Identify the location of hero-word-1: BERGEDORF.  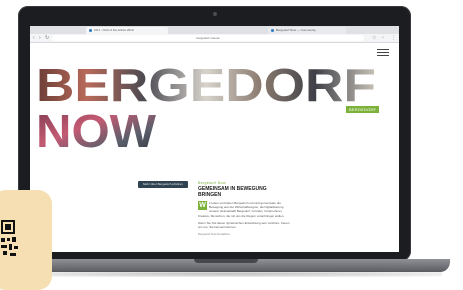
(206, 85).